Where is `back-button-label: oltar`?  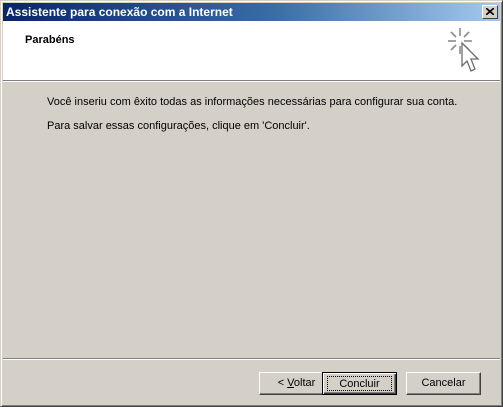
back-button-label: oltar is located at coordinates (304, 383).